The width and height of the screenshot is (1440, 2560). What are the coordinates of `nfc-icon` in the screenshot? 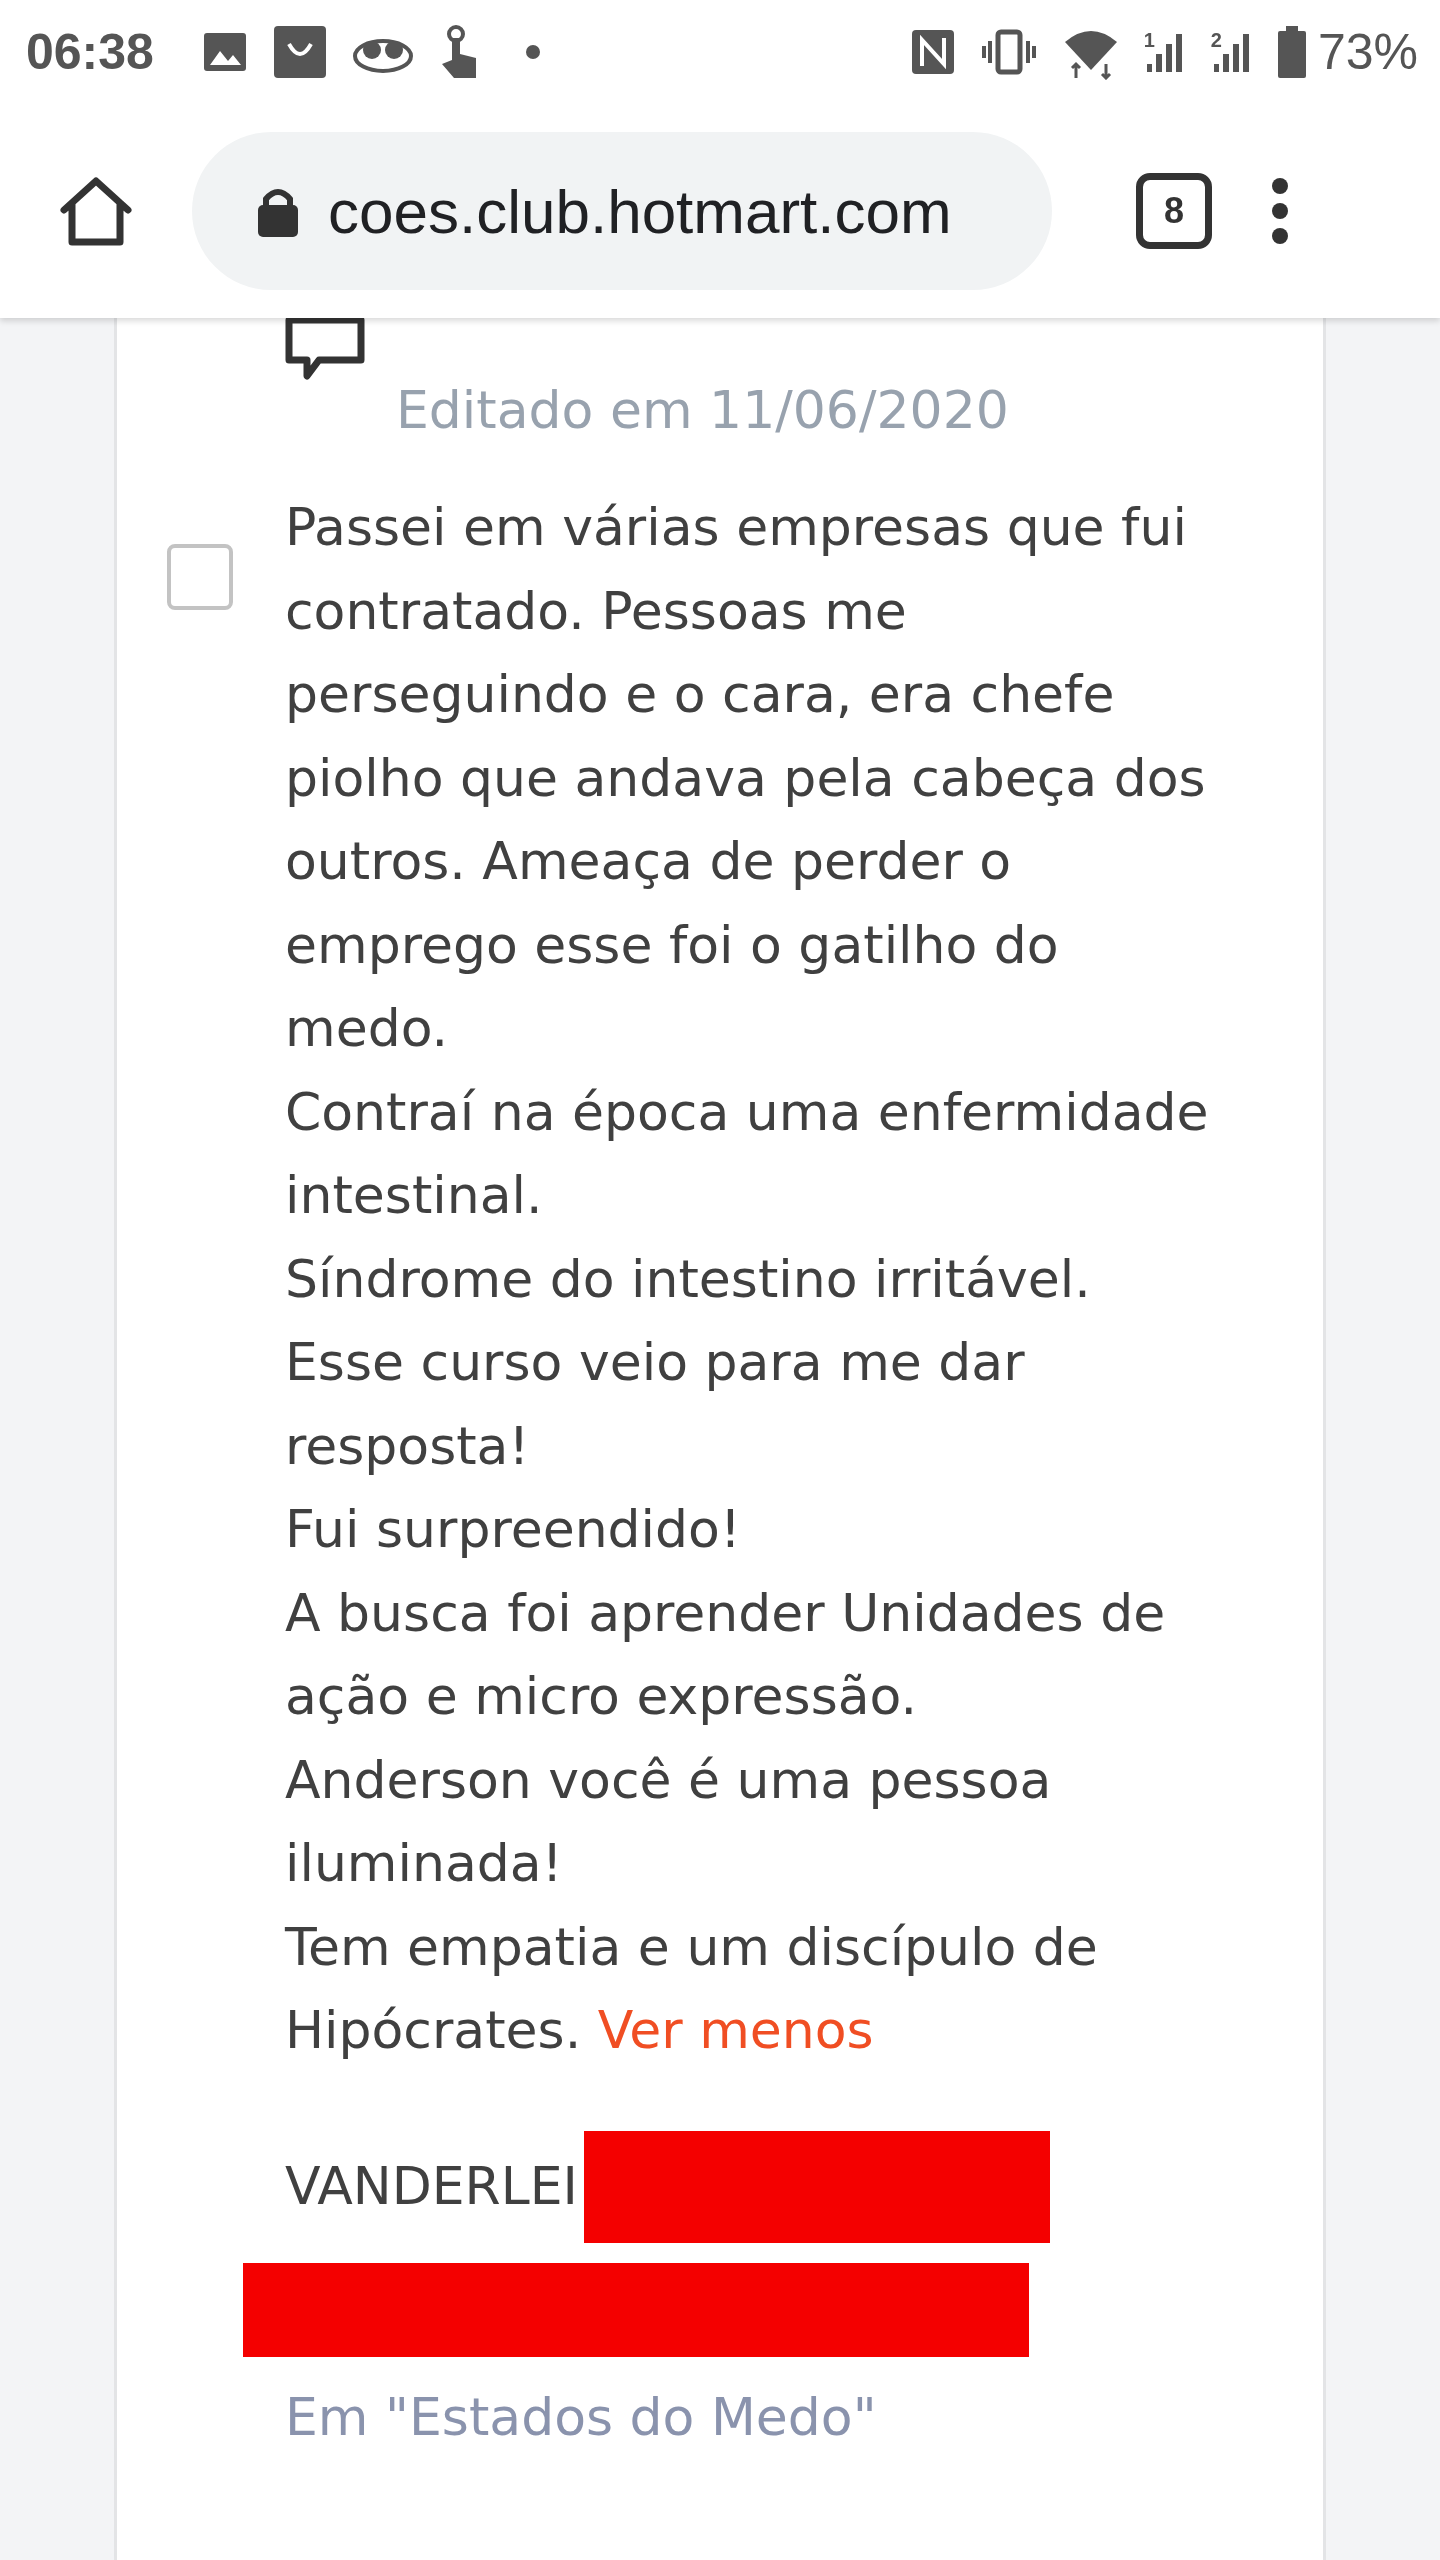 It's located at (932, 52).